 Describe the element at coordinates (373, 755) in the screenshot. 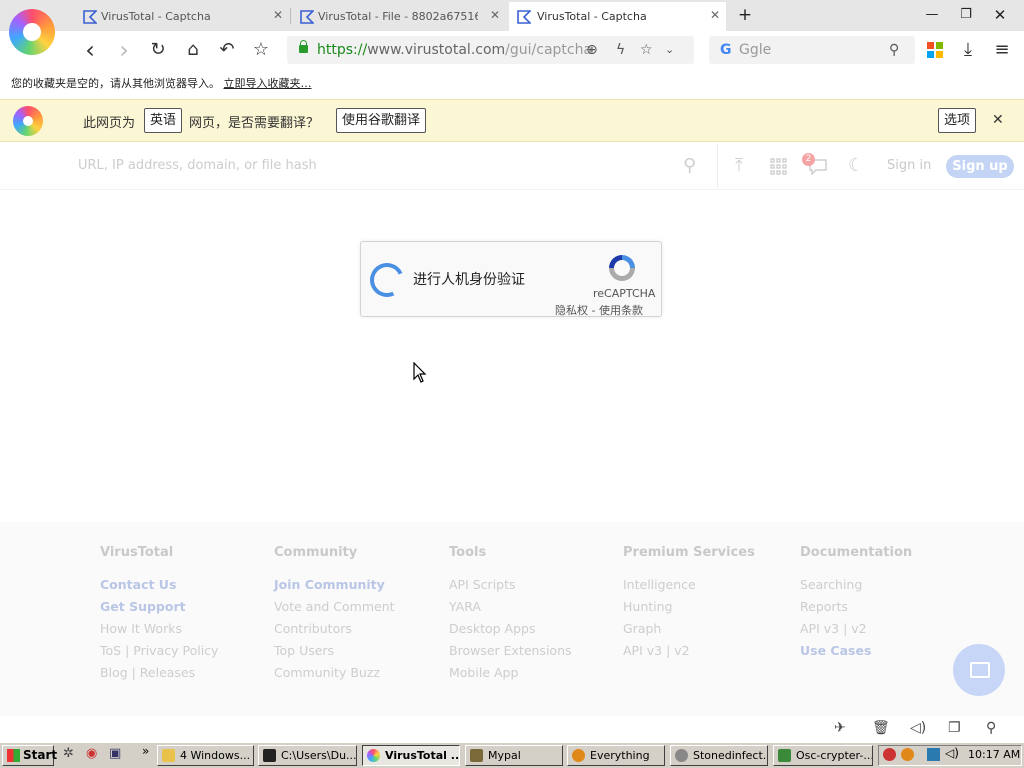

I see `browser-icon` at that location.